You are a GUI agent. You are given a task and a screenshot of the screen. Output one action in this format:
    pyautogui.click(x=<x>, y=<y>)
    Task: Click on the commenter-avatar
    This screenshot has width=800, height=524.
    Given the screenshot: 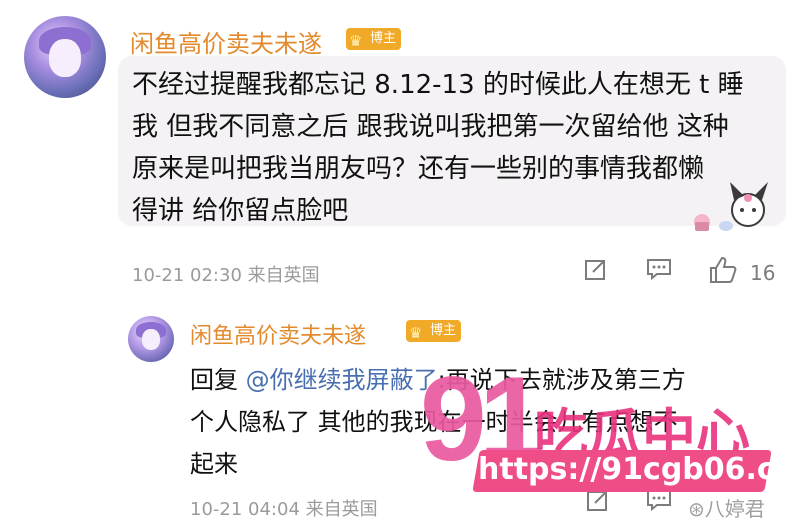 What is the action you would take?
    pyautogui.click(x=65, y=57)
    